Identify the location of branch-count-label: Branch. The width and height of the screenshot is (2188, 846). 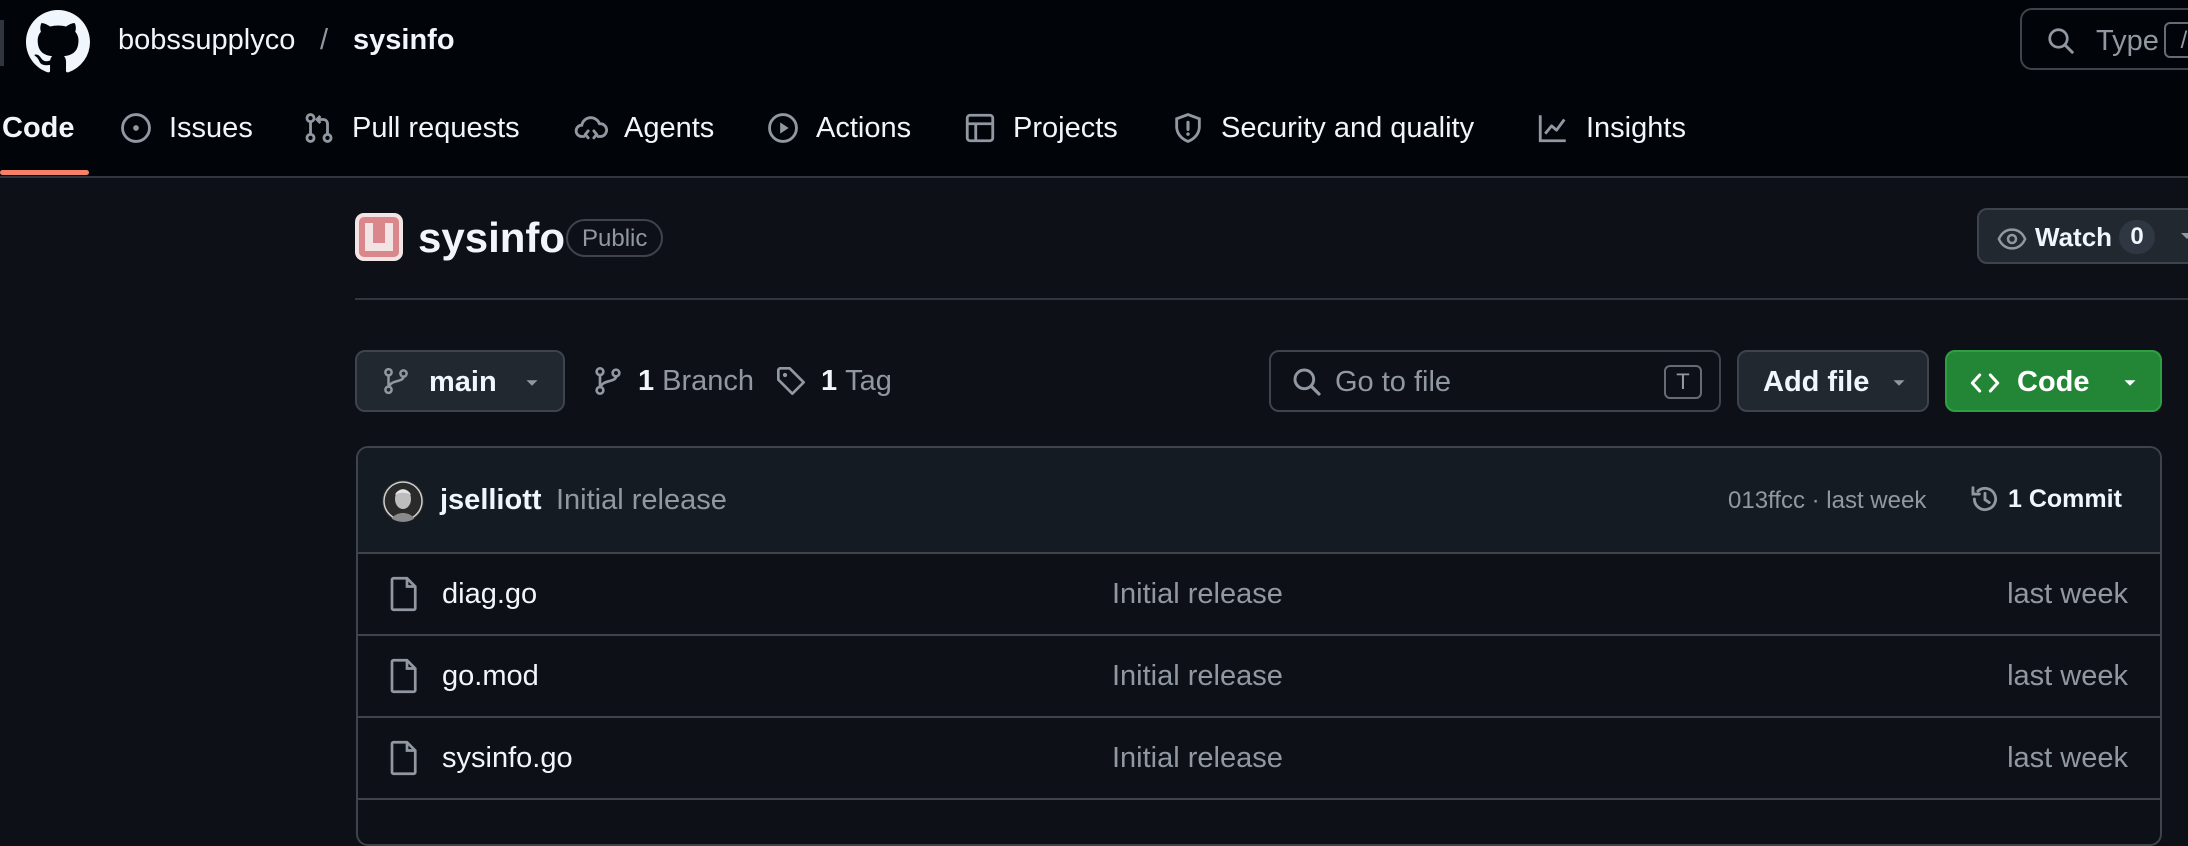
(708, 380).